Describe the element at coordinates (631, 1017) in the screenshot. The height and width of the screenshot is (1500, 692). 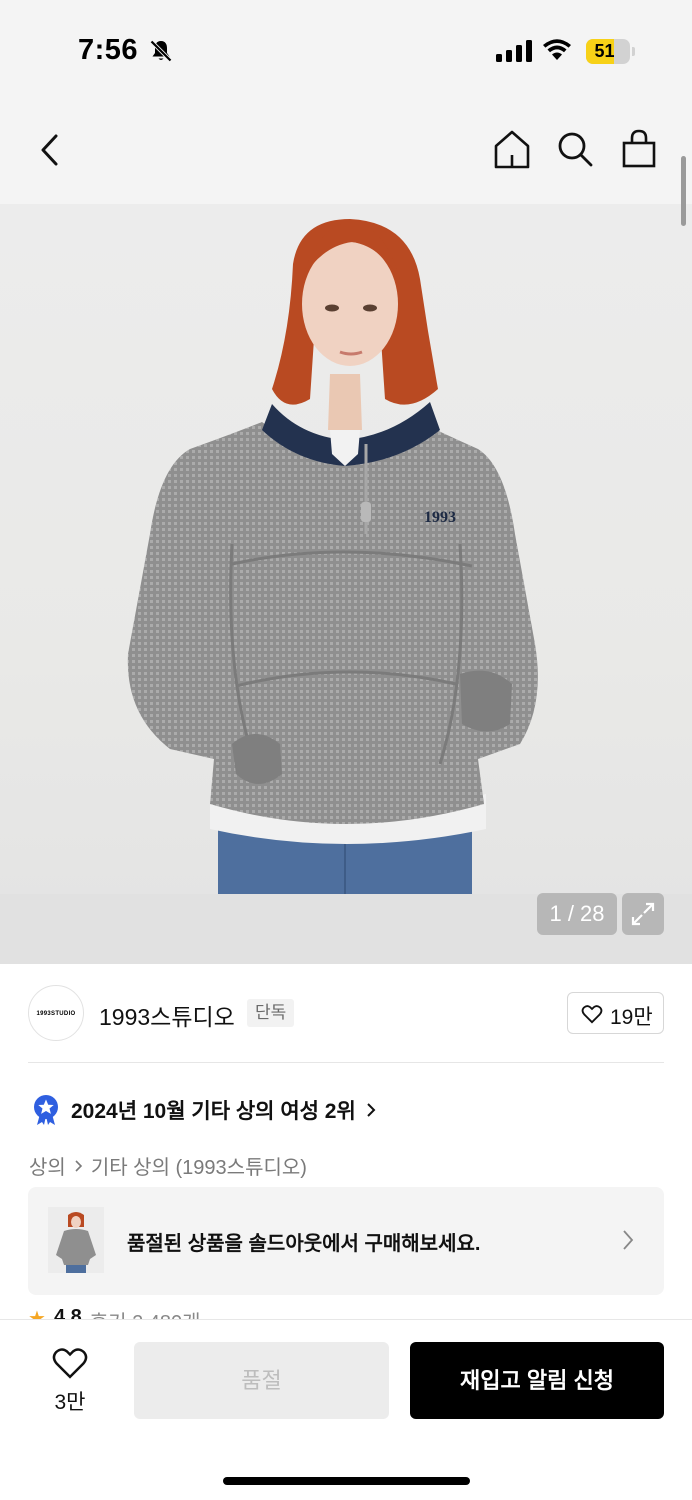
I see `brand-like-count: 19만` at that location.